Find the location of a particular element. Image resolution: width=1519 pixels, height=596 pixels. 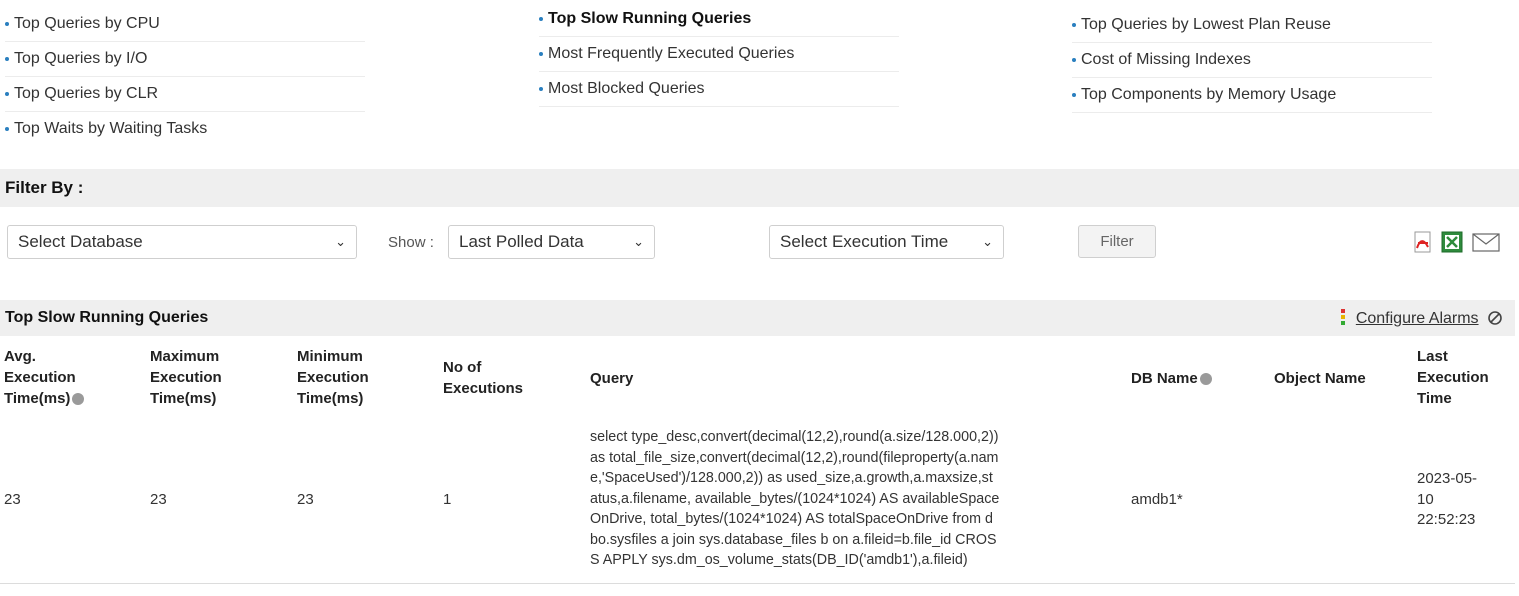

link-top-slow-running-queries: Top Slow Running Queries is located at coordinates (719, 19).